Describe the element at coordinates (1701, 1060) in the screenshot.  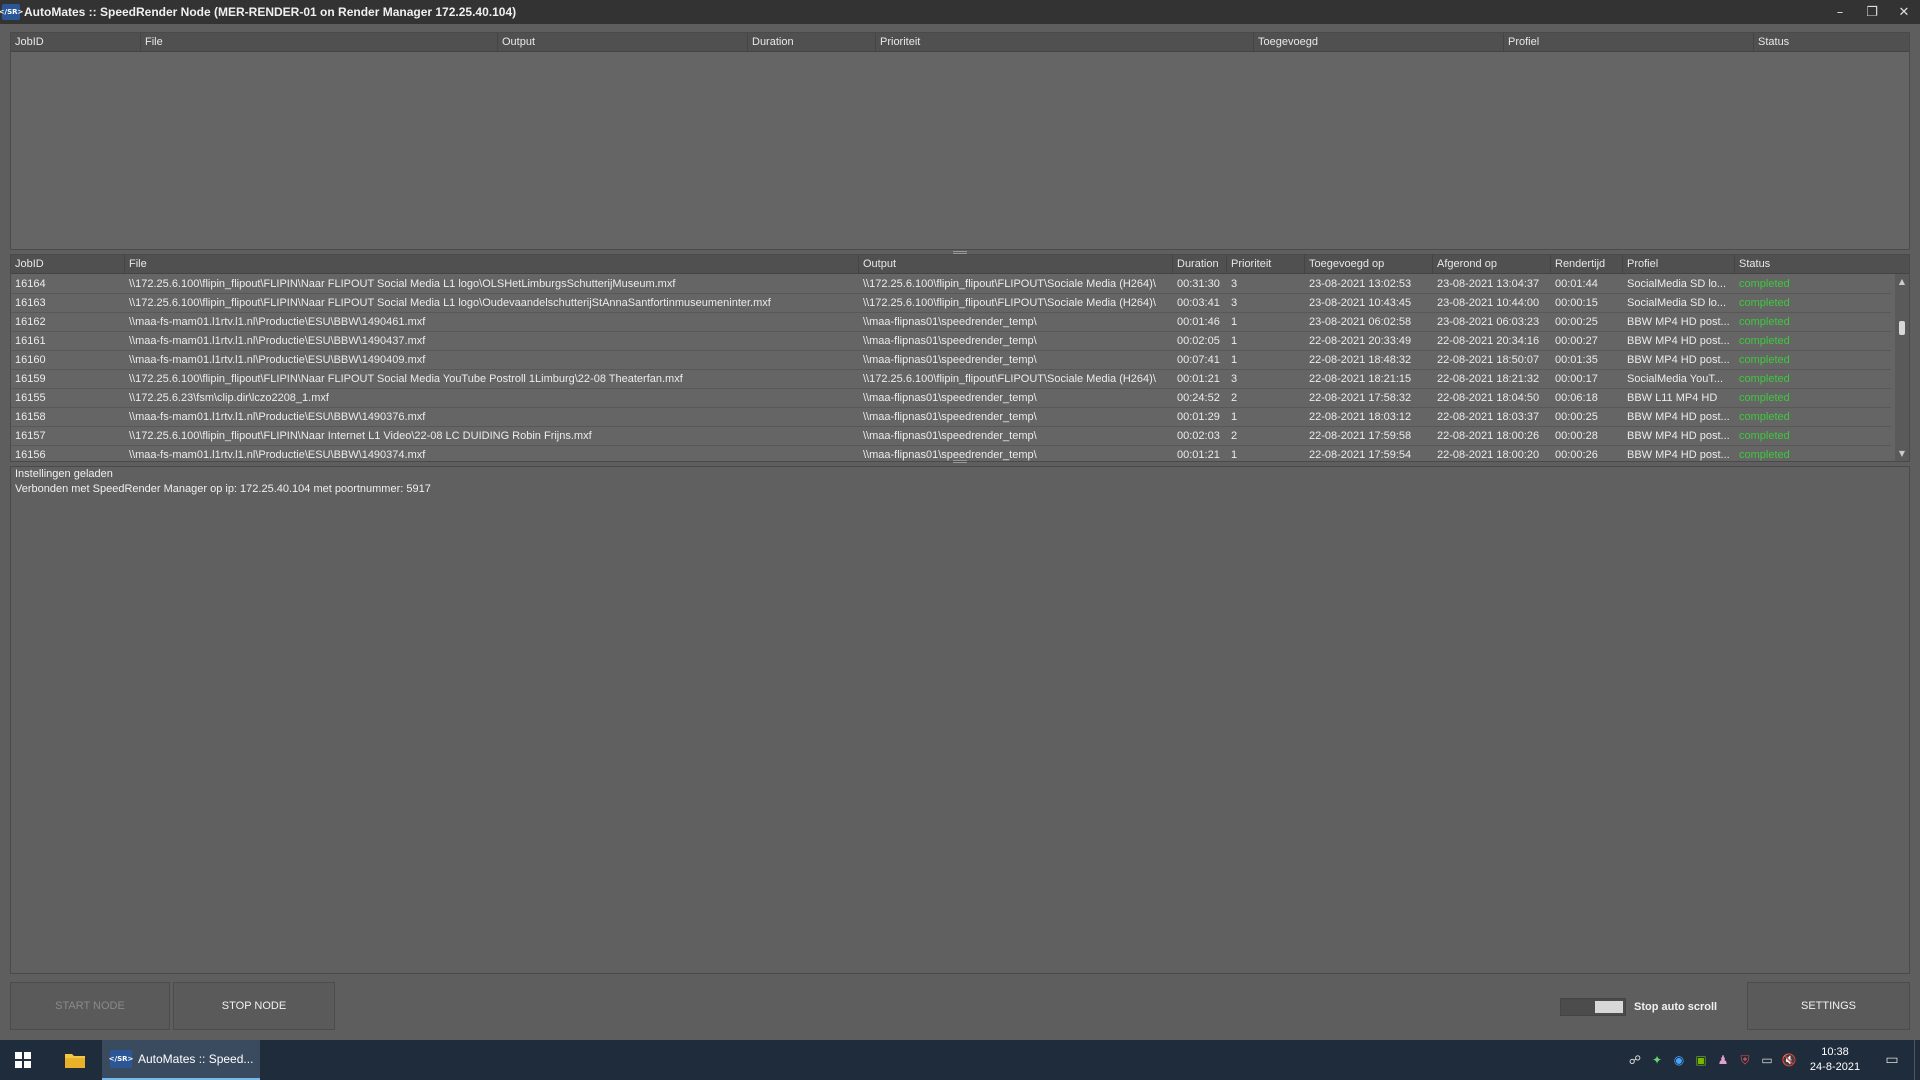
I see `nvidia-icon: ▣` at that location.